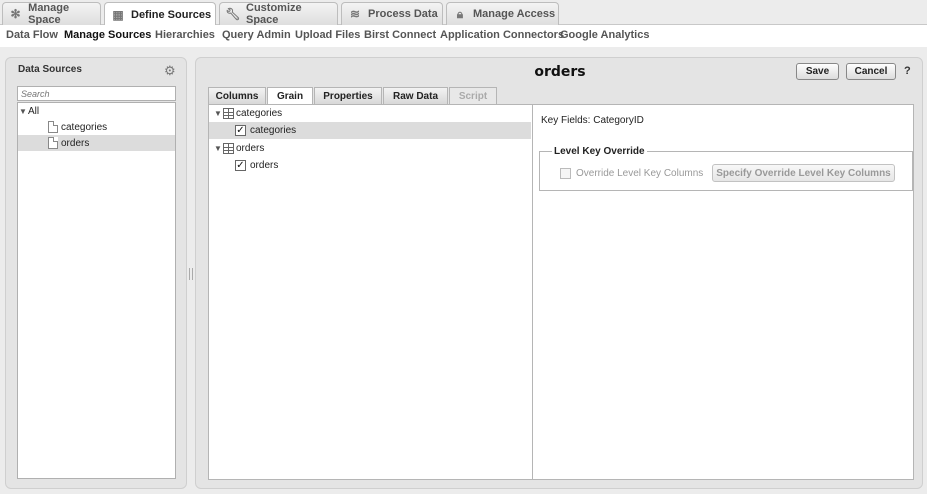 The image size is (927, 494). I want to click on group-legend: Level Key Override, so click(599, 151).